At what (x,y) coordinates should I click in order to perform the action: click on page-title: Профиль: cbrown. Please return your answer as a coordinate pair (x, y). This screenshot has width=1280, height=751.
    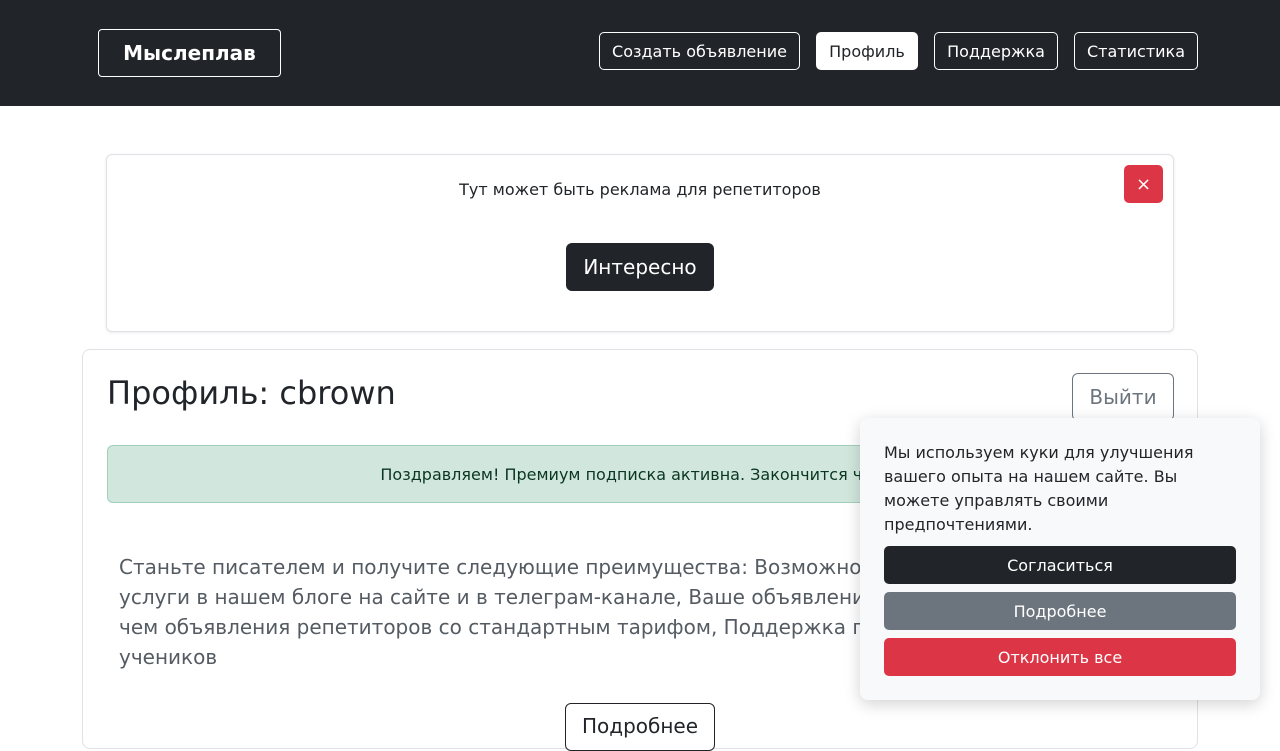
    Looking at the image, I should click on (251, 393).